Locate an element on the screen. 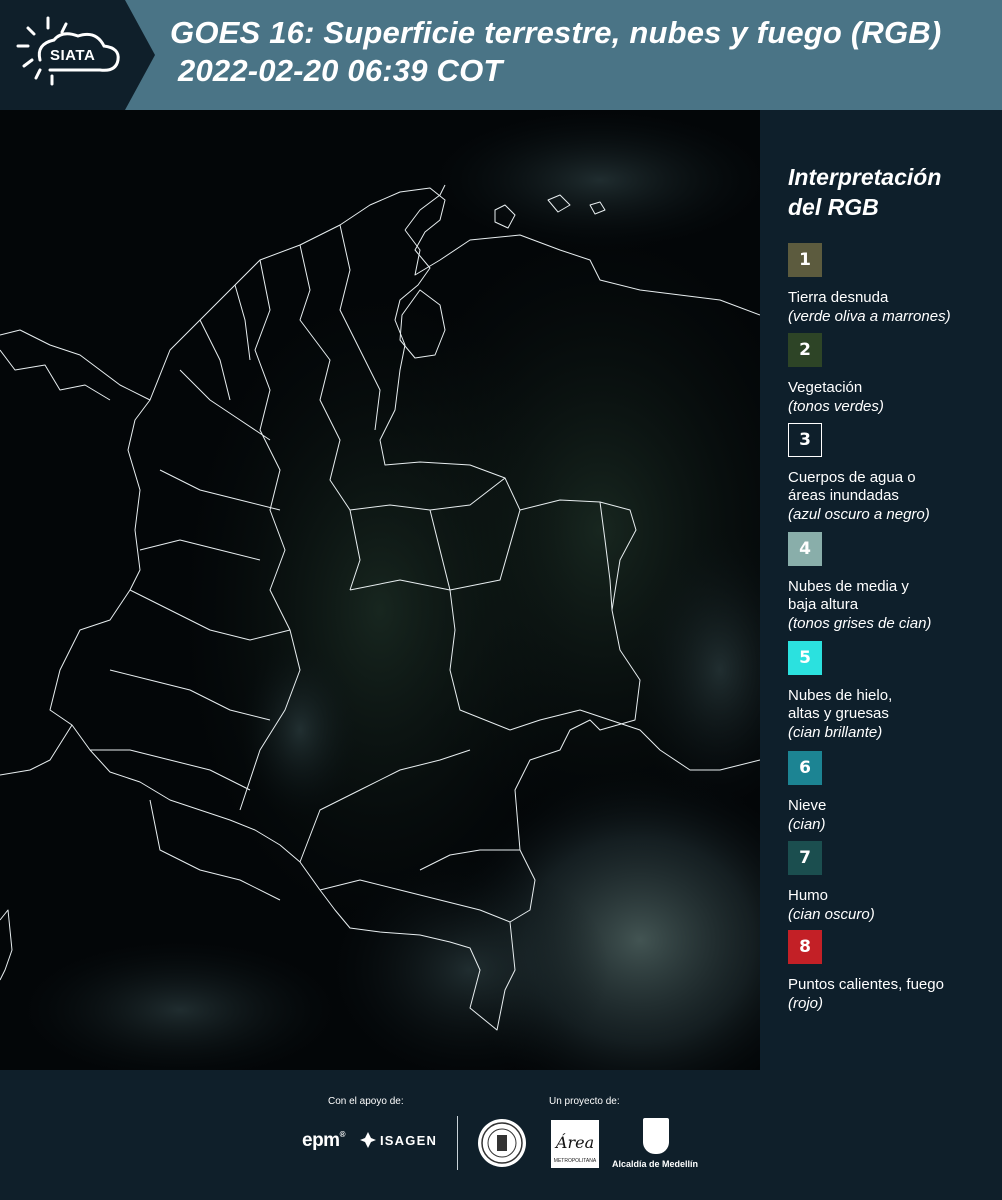  isagen-logo-text: ISAGEN is located at coordinates (409, 1140).